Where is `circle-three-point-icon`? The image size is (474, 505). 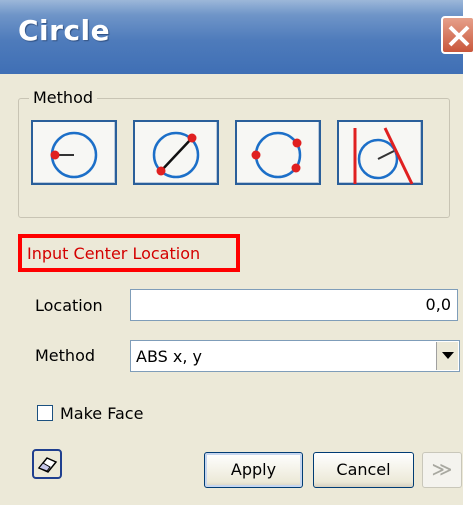 circle-three-point-icon is located at coordinates (276, 155).